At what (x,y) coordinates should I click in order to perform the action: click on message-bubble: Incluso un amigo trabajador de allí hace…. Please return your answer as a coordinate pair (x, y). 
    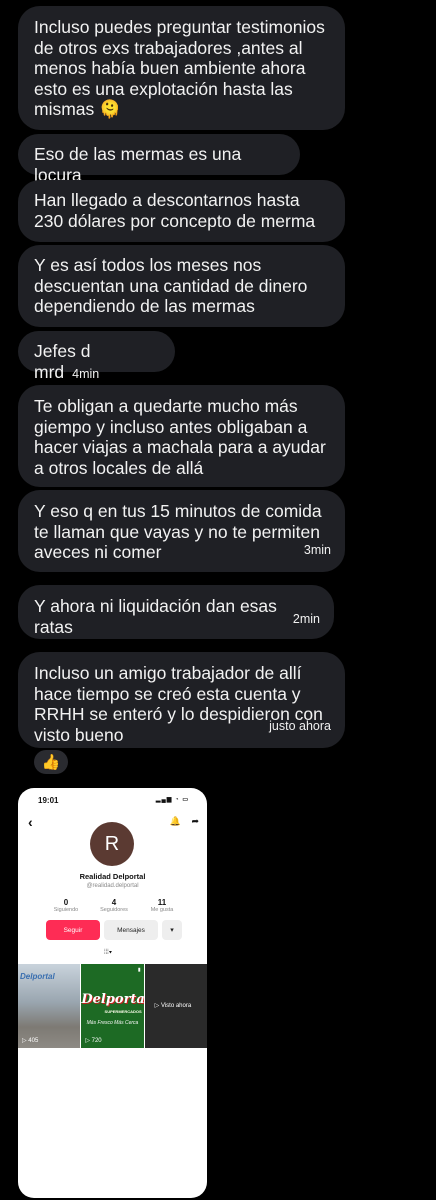
    Looking at the image, I should click on (181, 700).